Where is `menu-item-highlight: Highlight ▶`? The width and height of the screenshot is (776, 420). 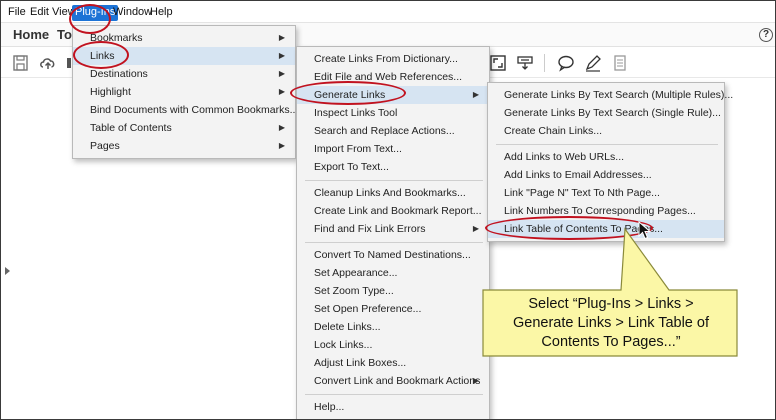
menu-item-highlight: Highlight ▶ is located at coordinates (184, 92).